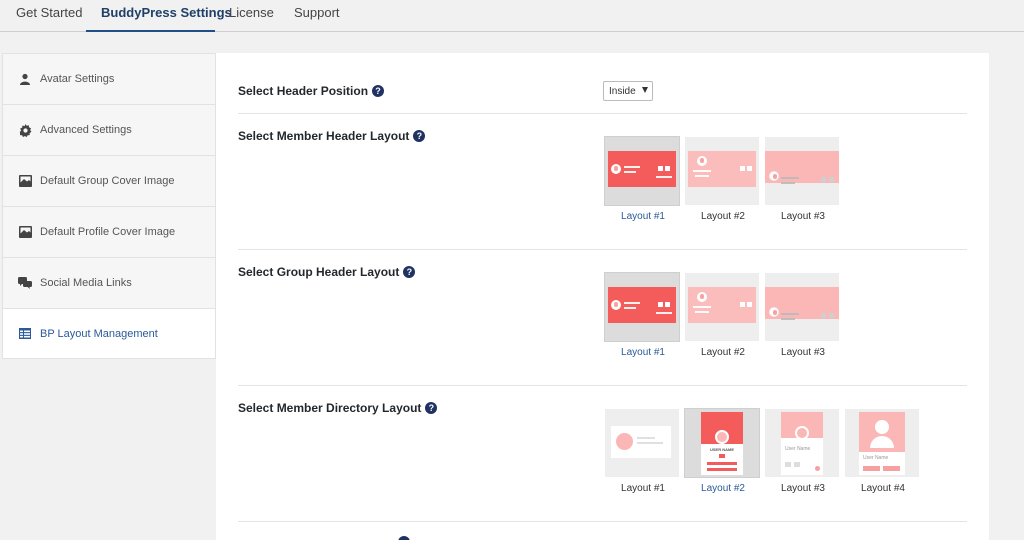 Image resolution: width=1024 pixels, height=540 pixels. Describe the element at coordinates (25, 130) in the screenshot. I see `gear-icon` at that location.